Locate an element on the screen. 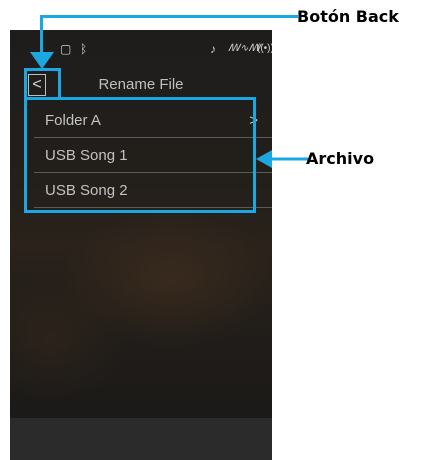  callout-label-files: Archivo is located at coordinates (340, 158).